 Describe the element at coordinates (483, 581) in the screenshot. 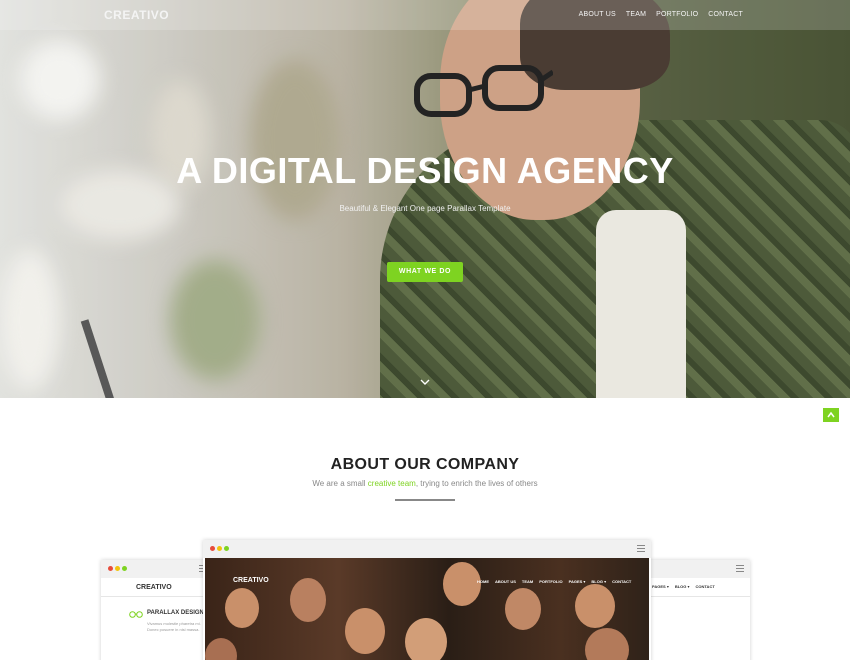

I see `mockup-nav-item: HOME` at that location.